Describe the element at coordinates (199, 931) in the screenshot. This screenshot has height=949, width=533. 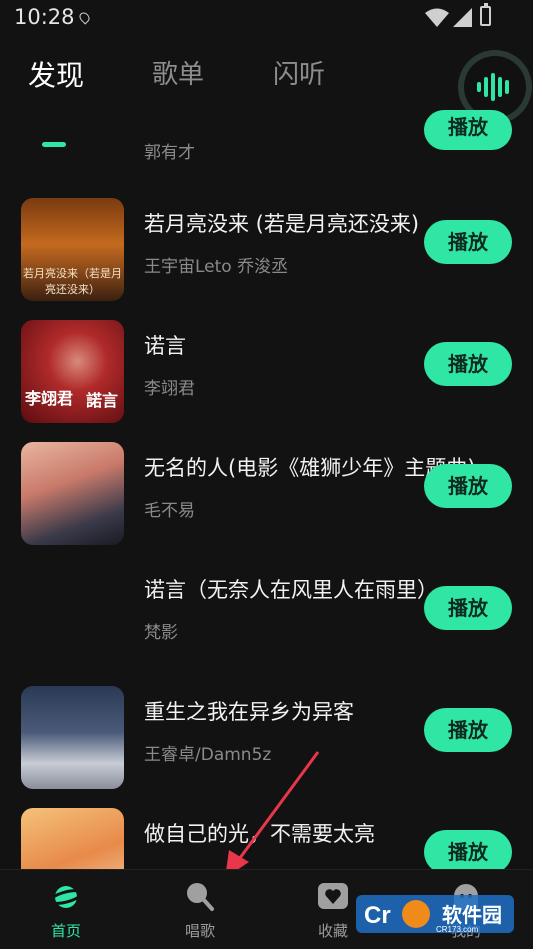
I see `nav-label-sing: 唱歌` at that location.